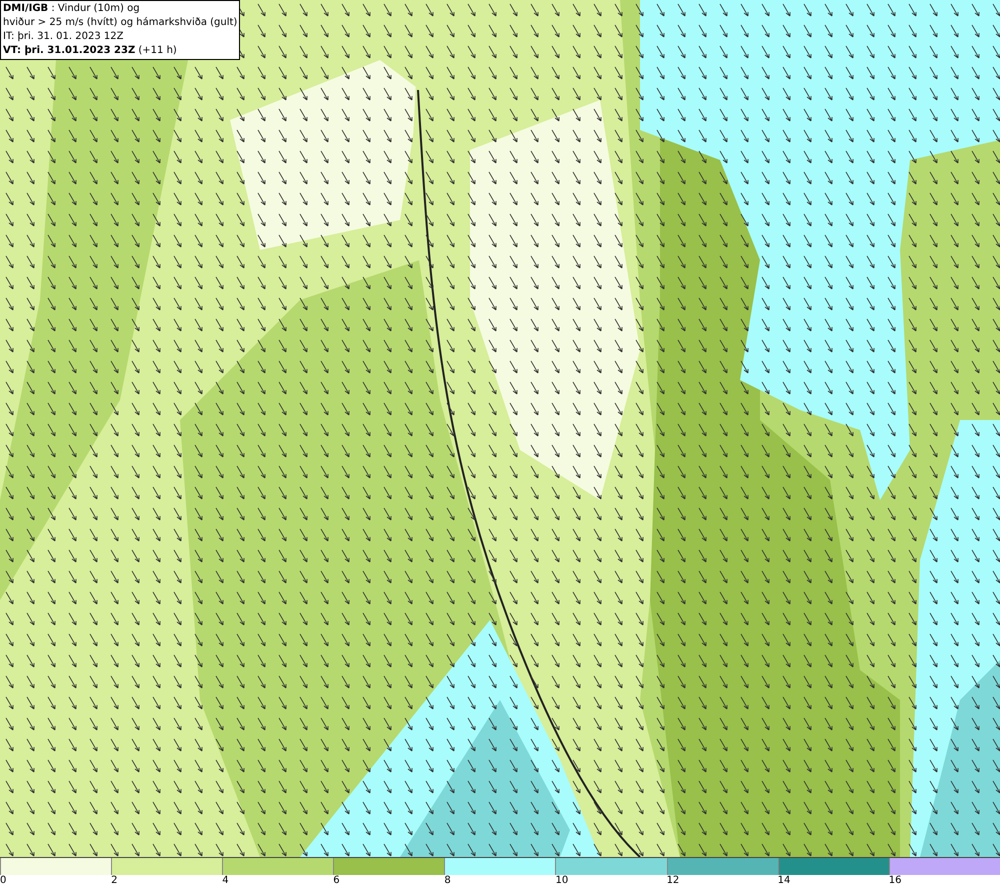 The width and height of the screenshot is (1000, 887). I want to click on header-text: VT: þri. 31.01.2023 23Z (+11 h), so click(90, 51).